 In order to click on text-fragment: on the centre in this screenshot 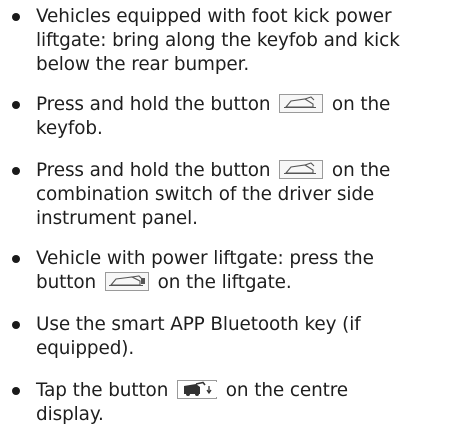, I will do `click(287, 390)`.